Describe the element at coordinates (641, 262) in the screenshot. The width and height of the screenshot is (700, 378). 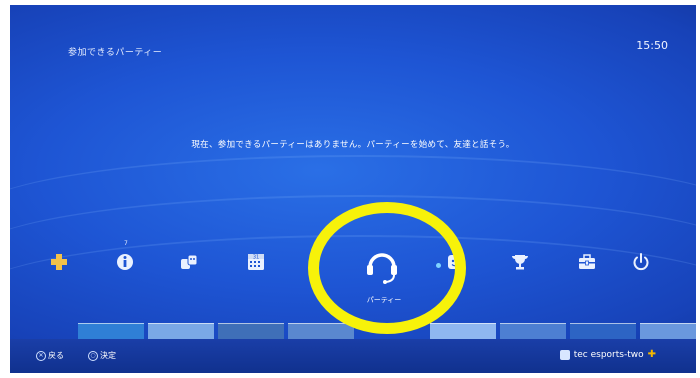
I see `power-icon` at that location.